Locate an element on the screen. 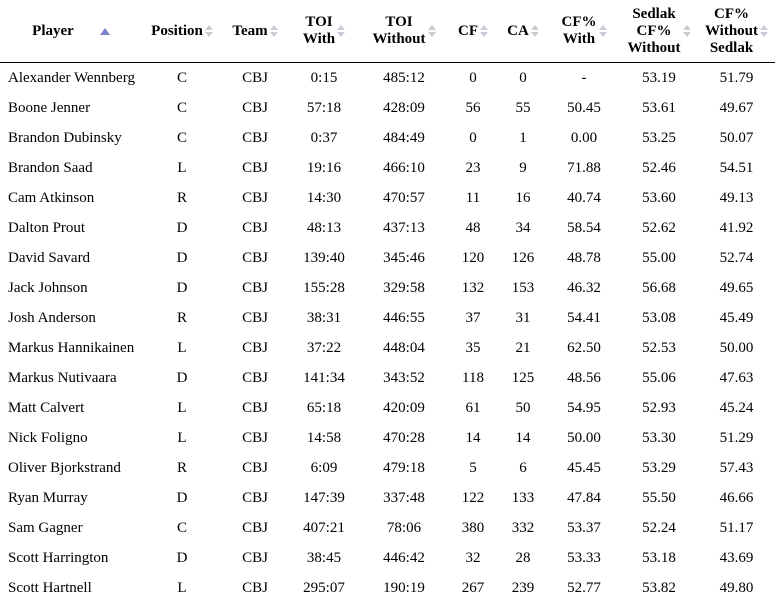  column-header-label: CF% With is located at coordinates (579, 30).